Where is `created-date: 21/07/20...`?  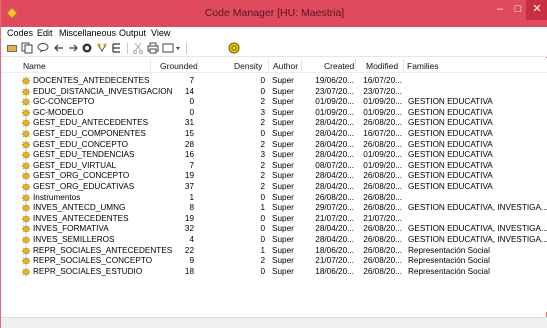
created-date: 21/07/20... is located at coordinates (334, 218).